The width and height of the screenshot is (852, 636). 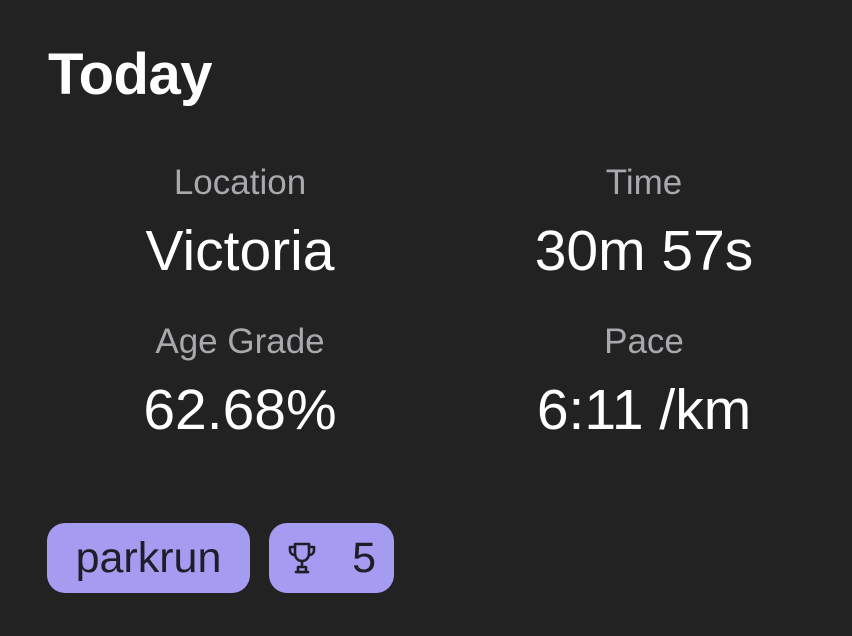 I want to click on trophy-icon, so click(x=302, y=558).